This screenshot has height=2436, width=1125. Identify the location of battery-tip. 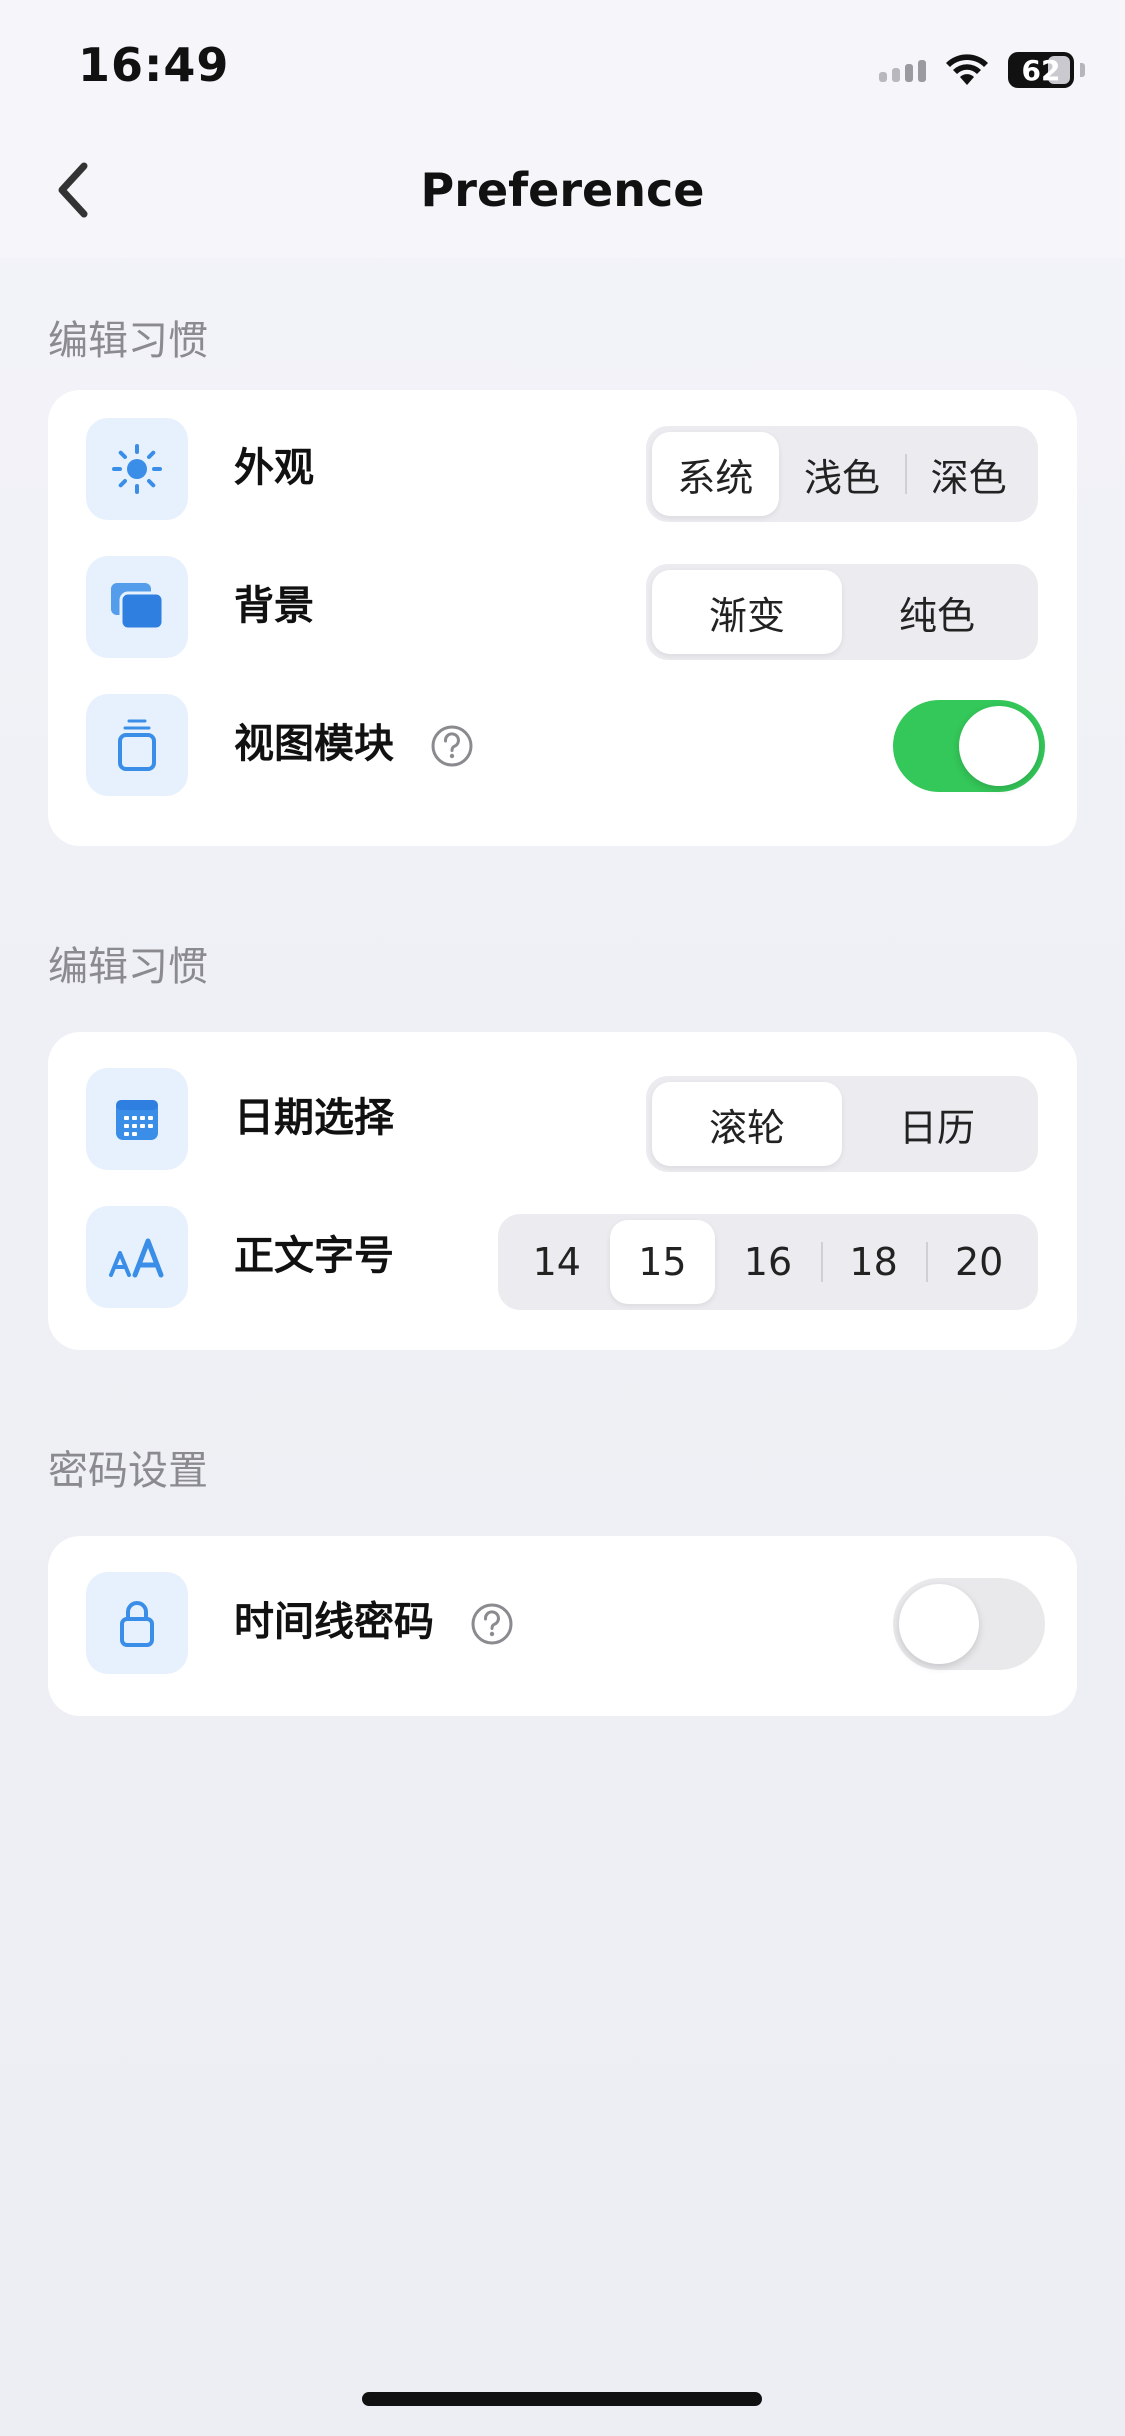
(1082, 70).